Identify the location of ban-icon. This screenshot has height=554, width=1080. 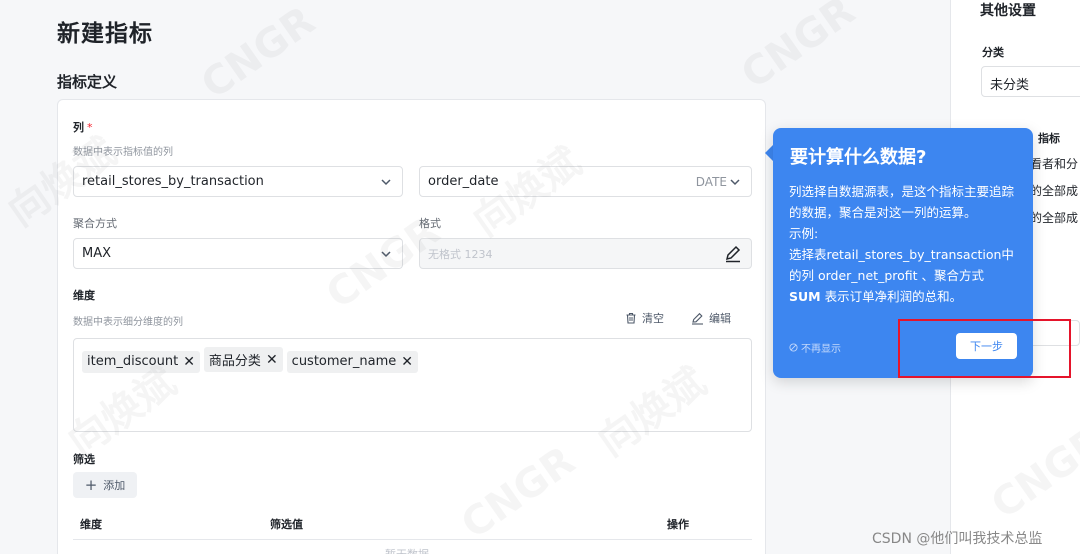
(793, 347).